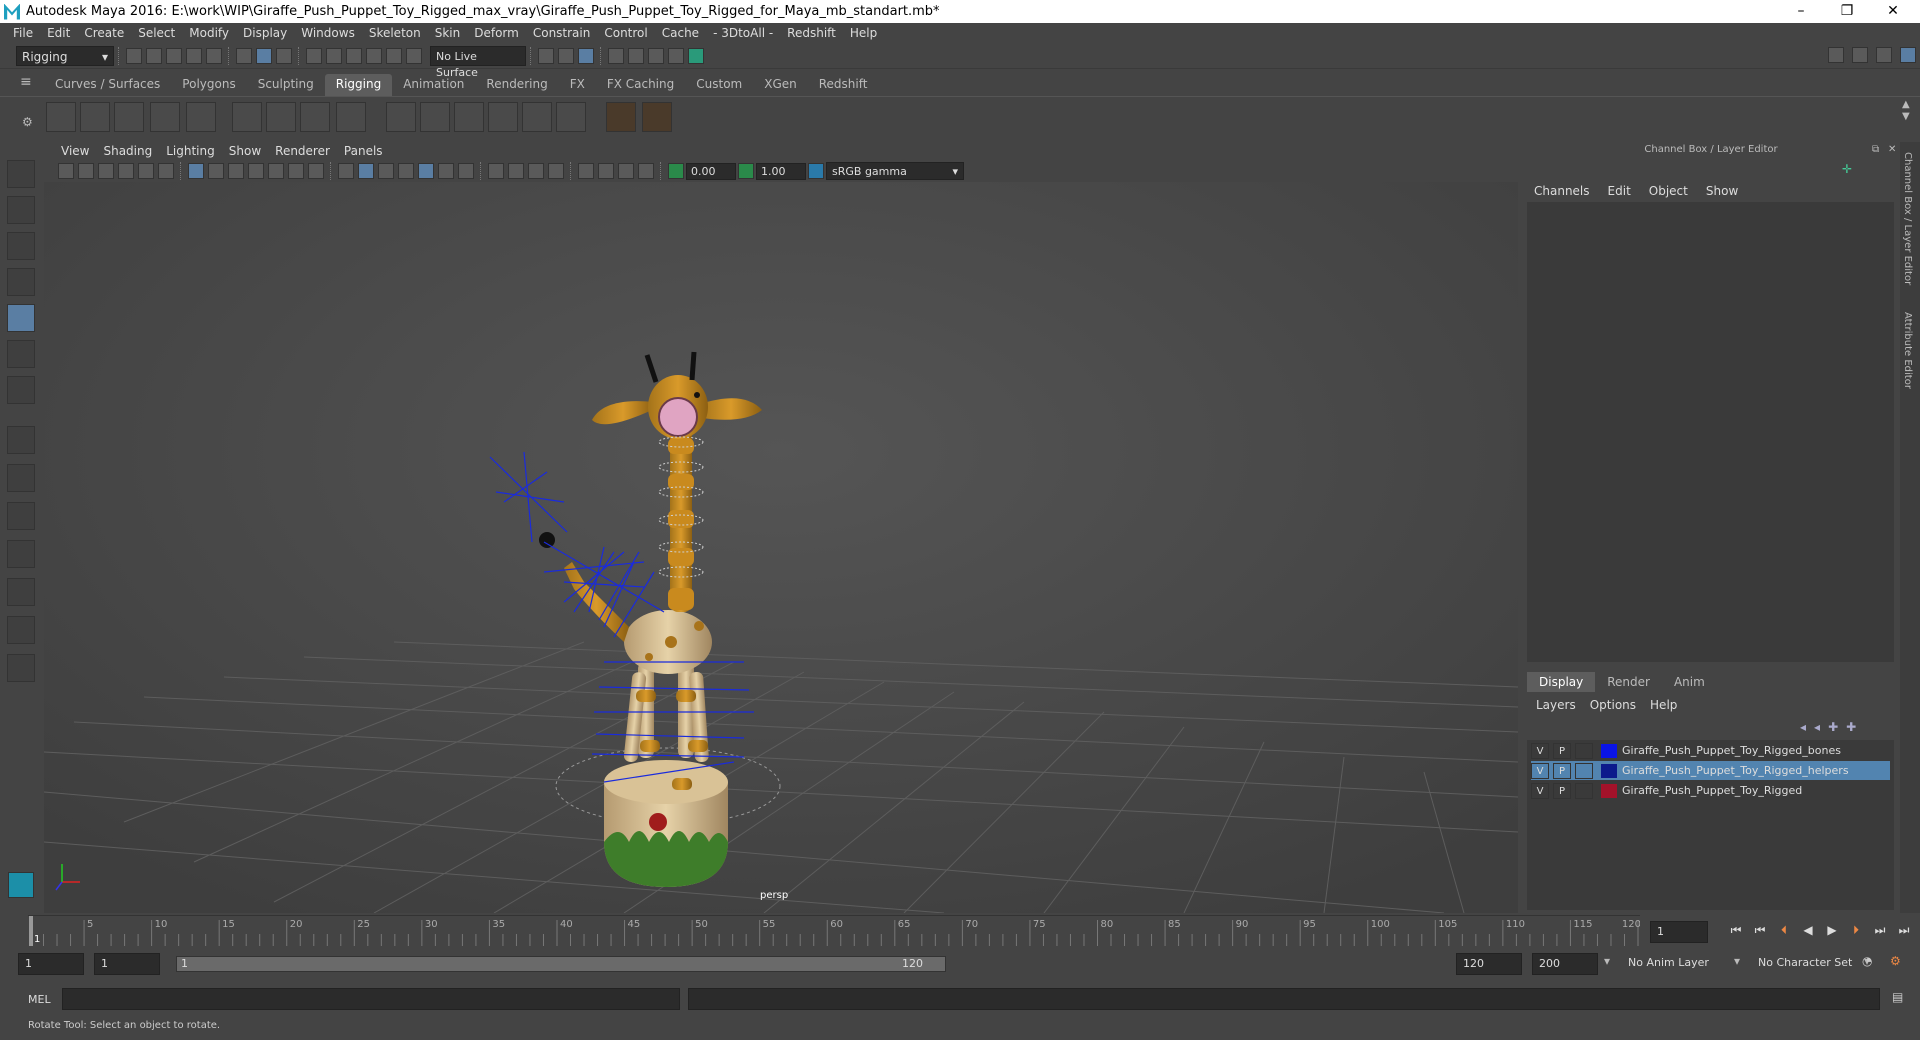  Describe the element at coordinates (469, 117) in the screenshot. I see `point-constraint-icon` at that location.